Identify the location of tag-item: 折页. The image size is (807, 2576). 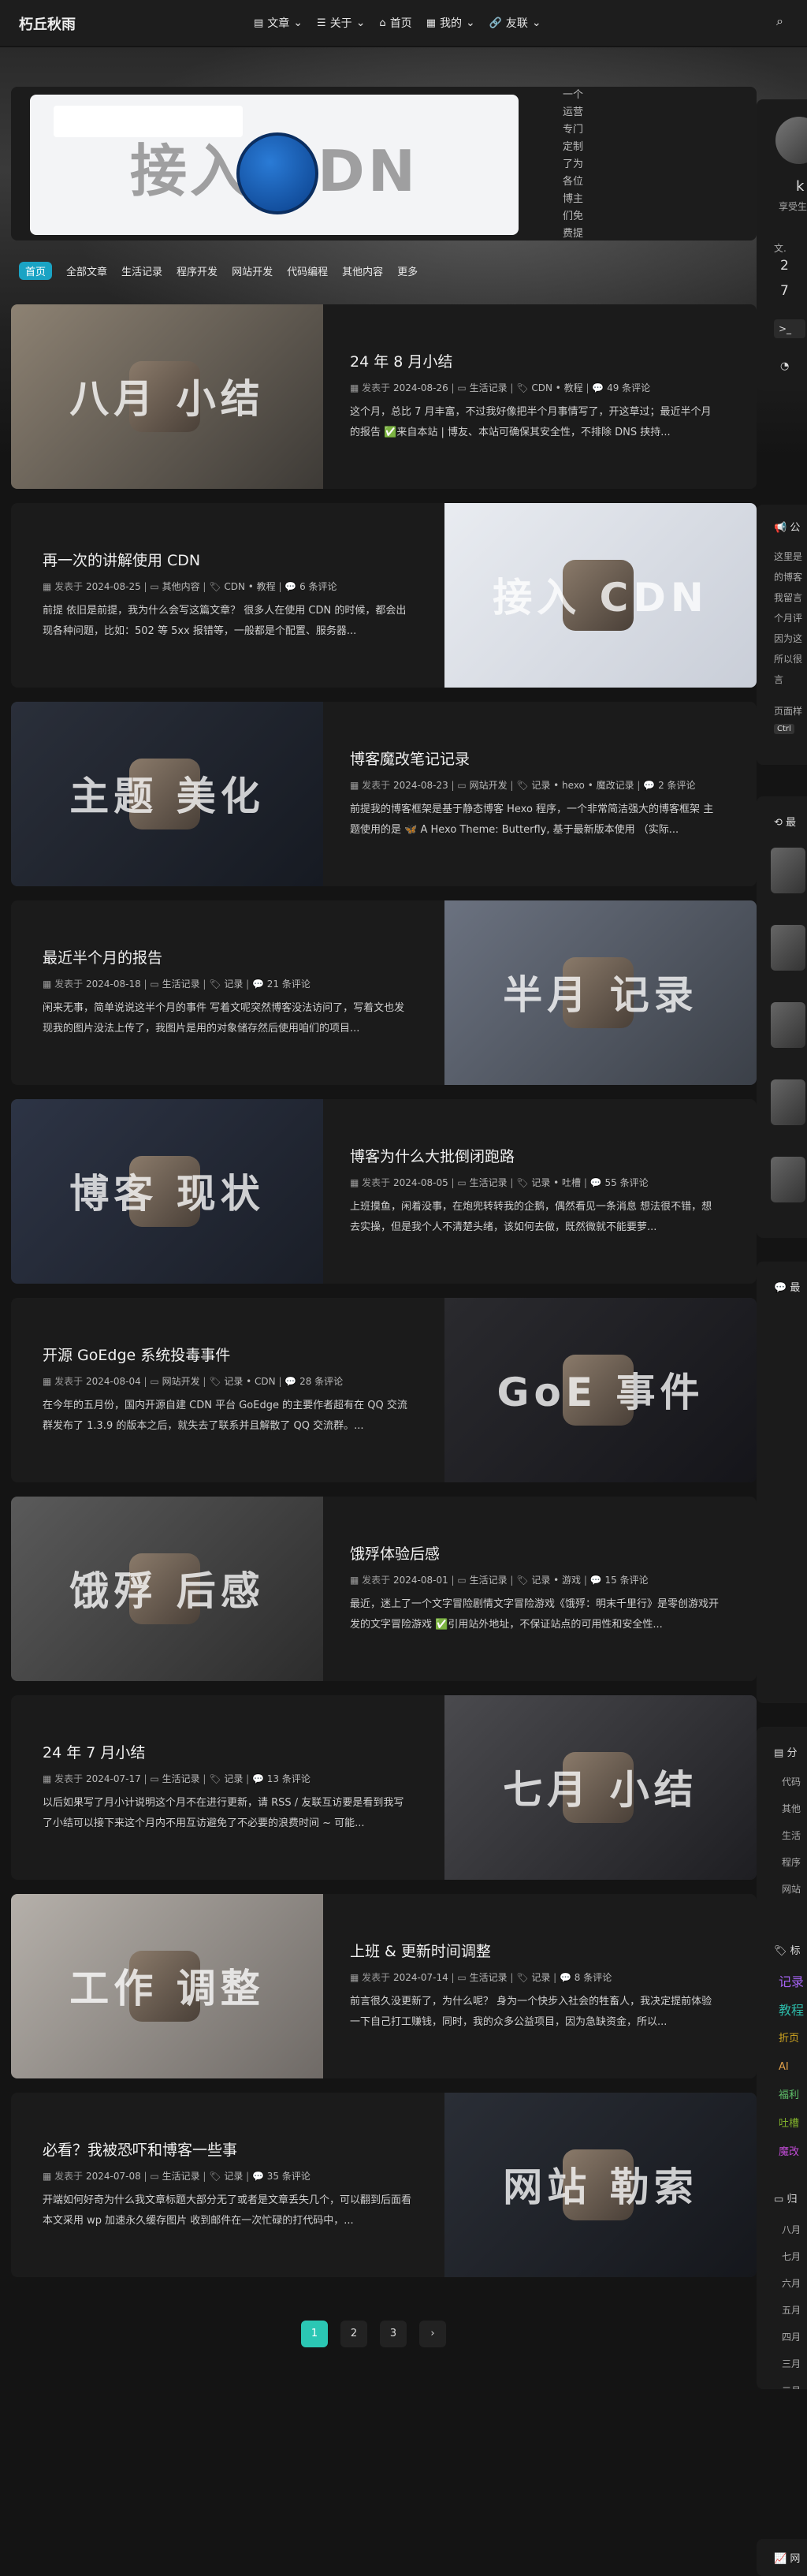
(793, 2039).